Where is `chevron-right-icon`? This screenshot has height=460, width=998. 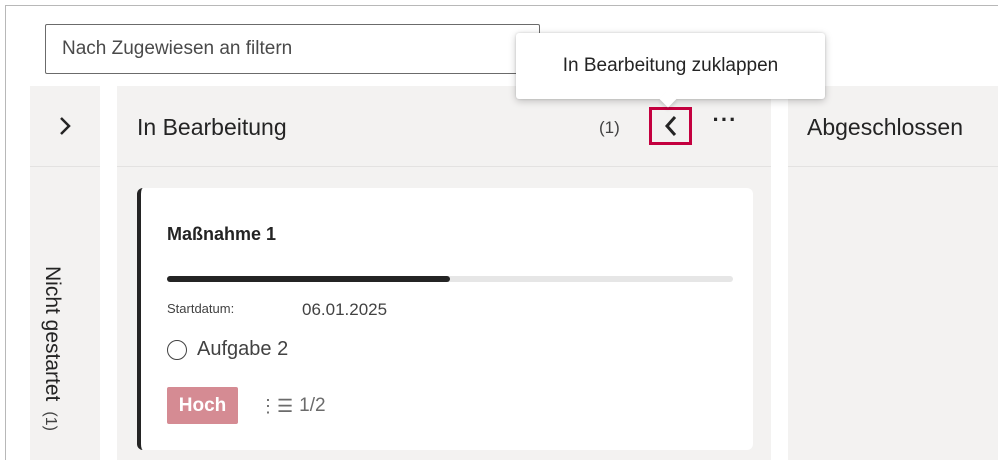
chevron-right-icon is located at coordinates (65, 126).